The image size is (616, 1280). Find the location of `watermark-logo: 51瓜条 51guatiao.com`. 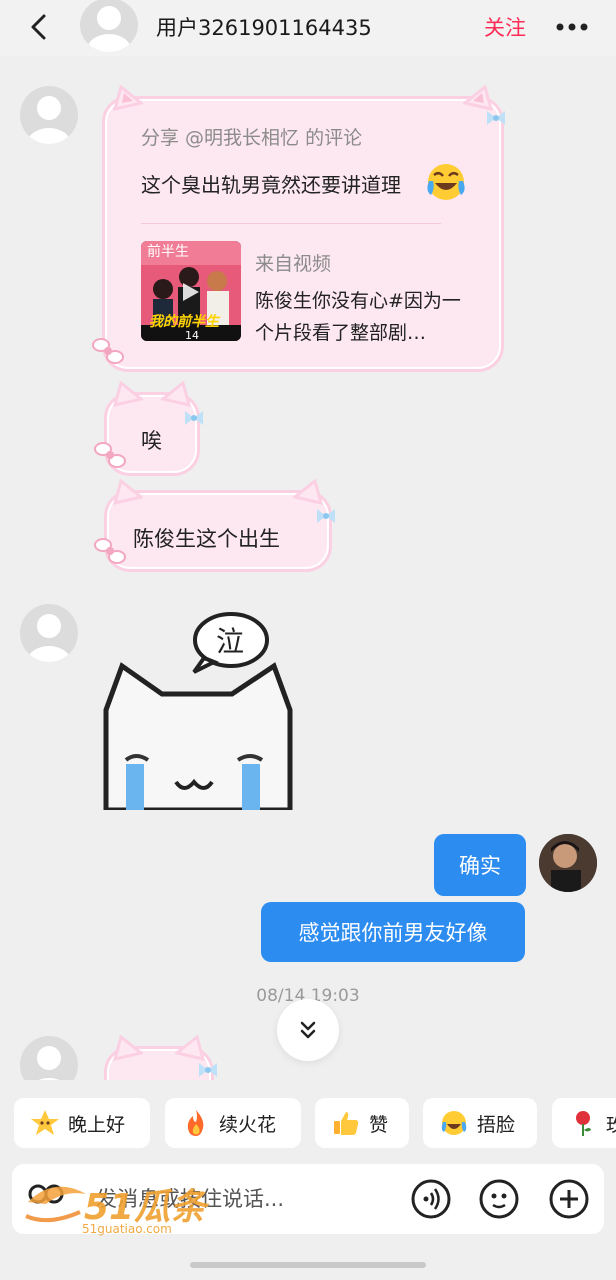

watermark-logo: 51瓜条 51guatiao.com is located at coordinates (124, 1206).